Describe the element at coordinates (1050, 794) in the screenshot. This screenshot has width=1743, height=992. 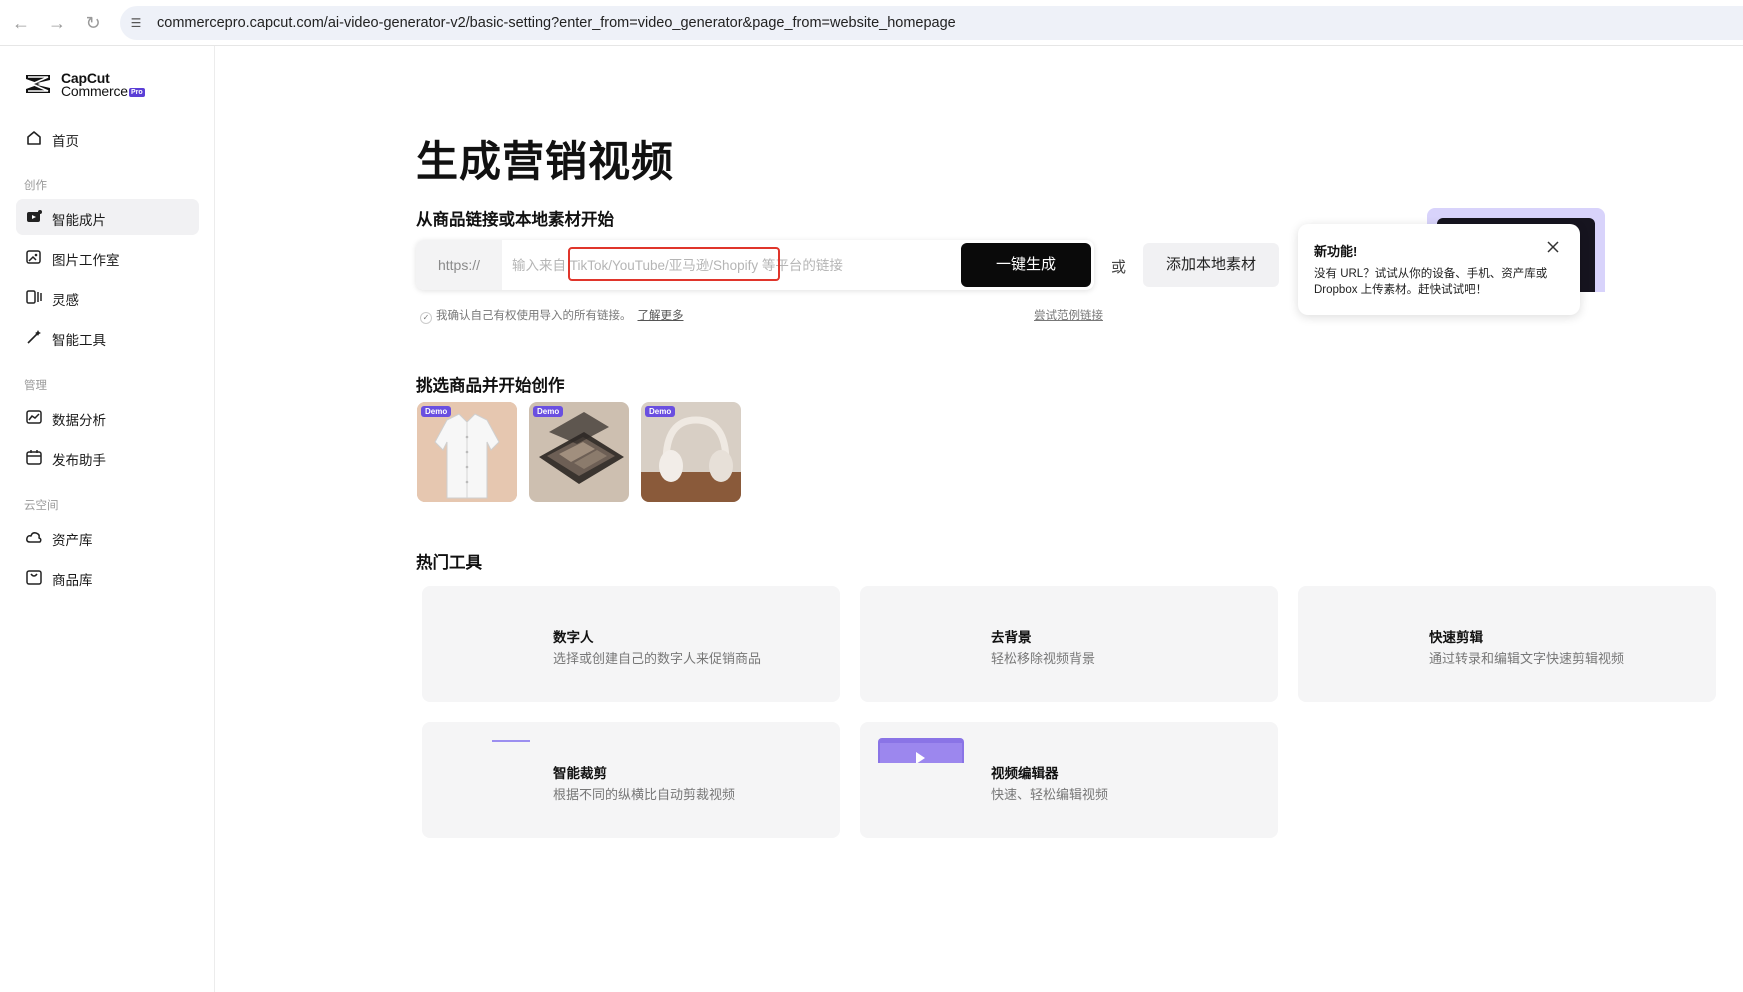
I see `tool-desc: 快速、轻松编辑视频` at that location.